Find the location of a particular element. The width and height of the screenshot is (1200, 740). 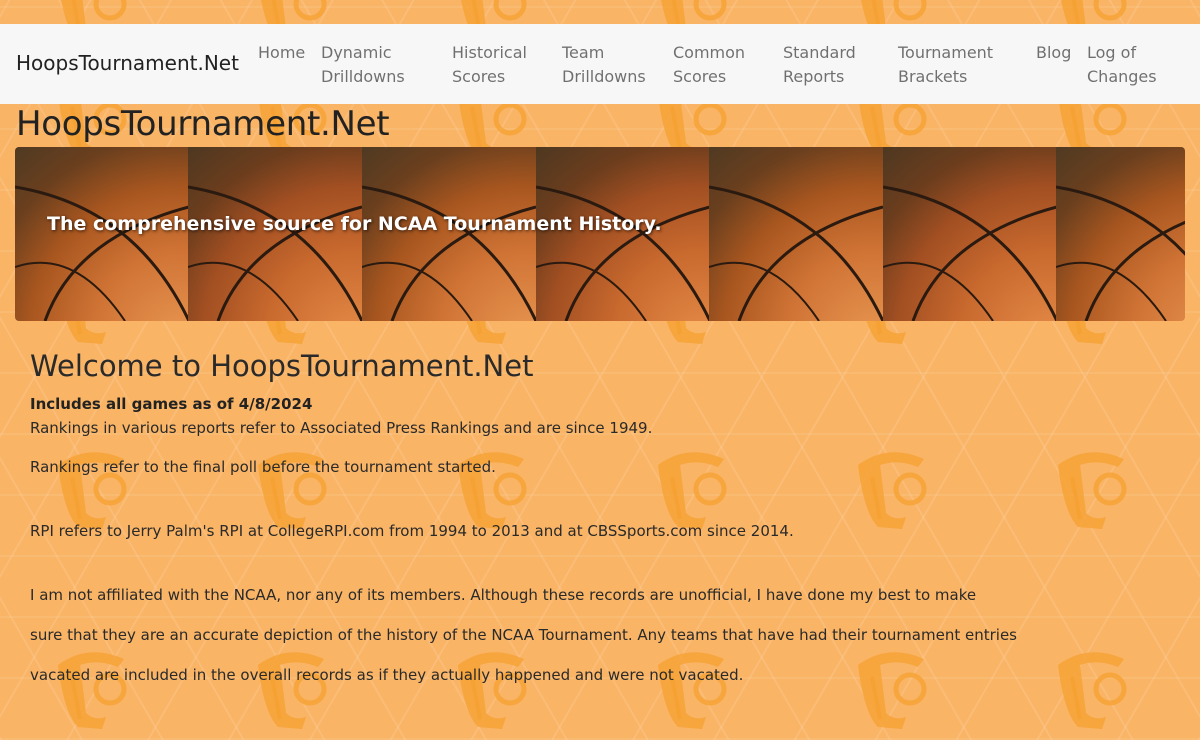

nav-tournament-brackets: Tournament Brackets is located at coordinates (945, 65).